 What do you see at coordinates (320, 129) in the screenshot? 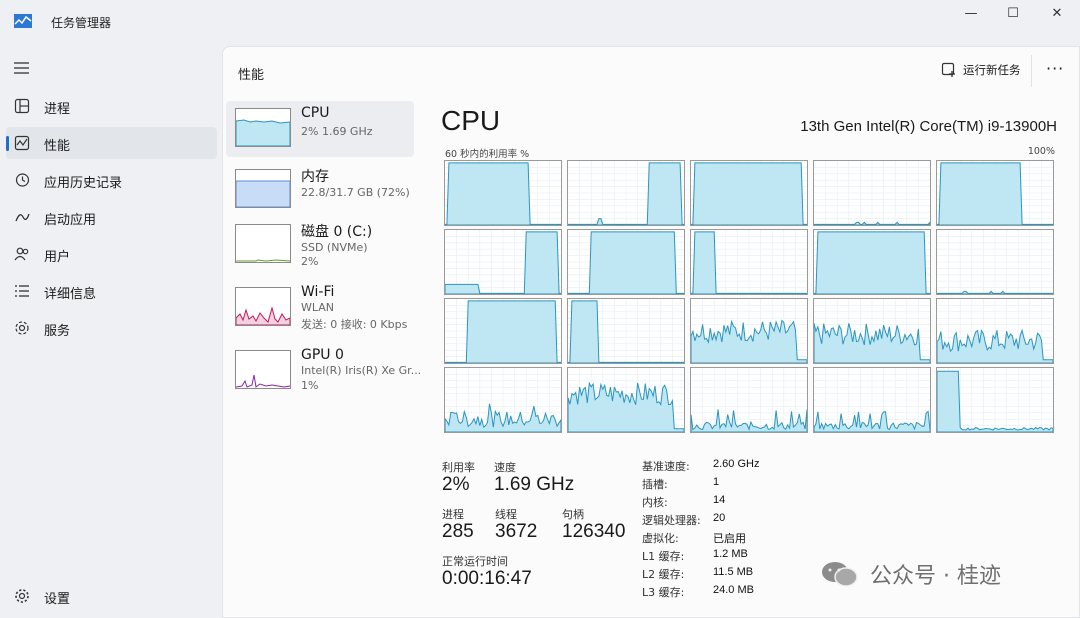
I see `device-cpu: CPU 2% 1.69 GHz` at bounding box center [320, 129].